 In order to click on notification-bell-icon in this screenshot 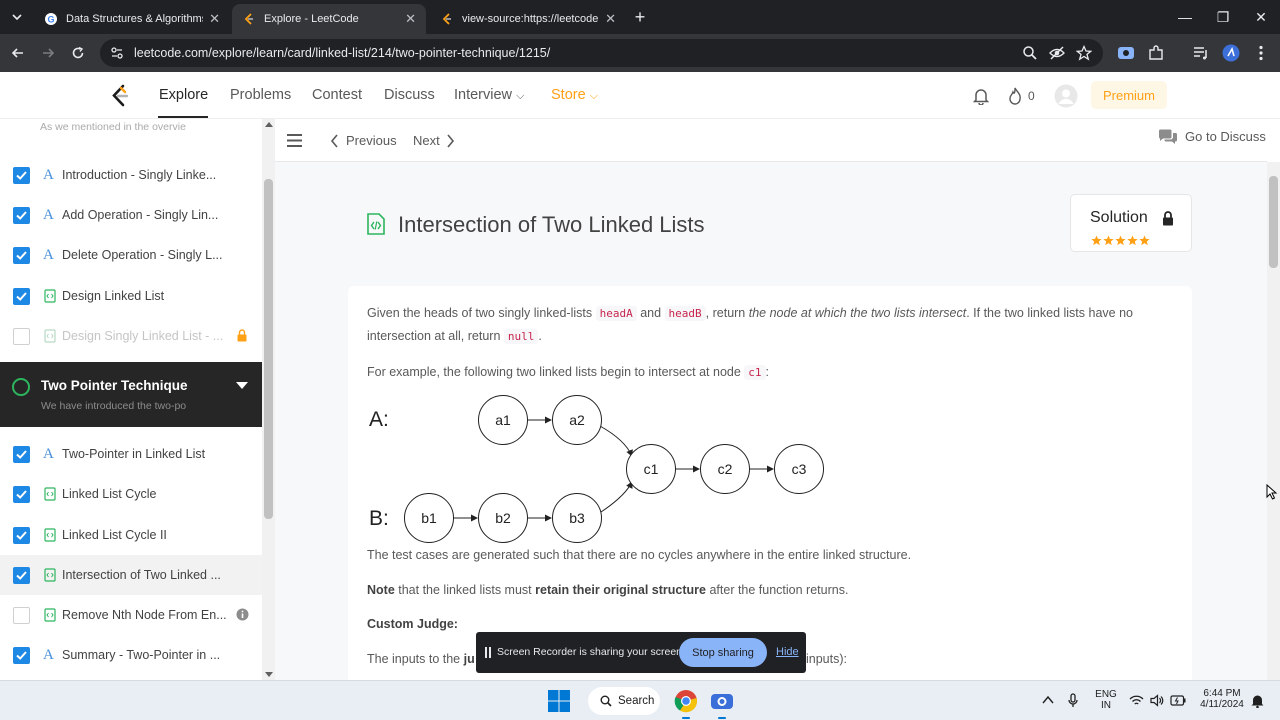, I will do `click(1257, 701)`.